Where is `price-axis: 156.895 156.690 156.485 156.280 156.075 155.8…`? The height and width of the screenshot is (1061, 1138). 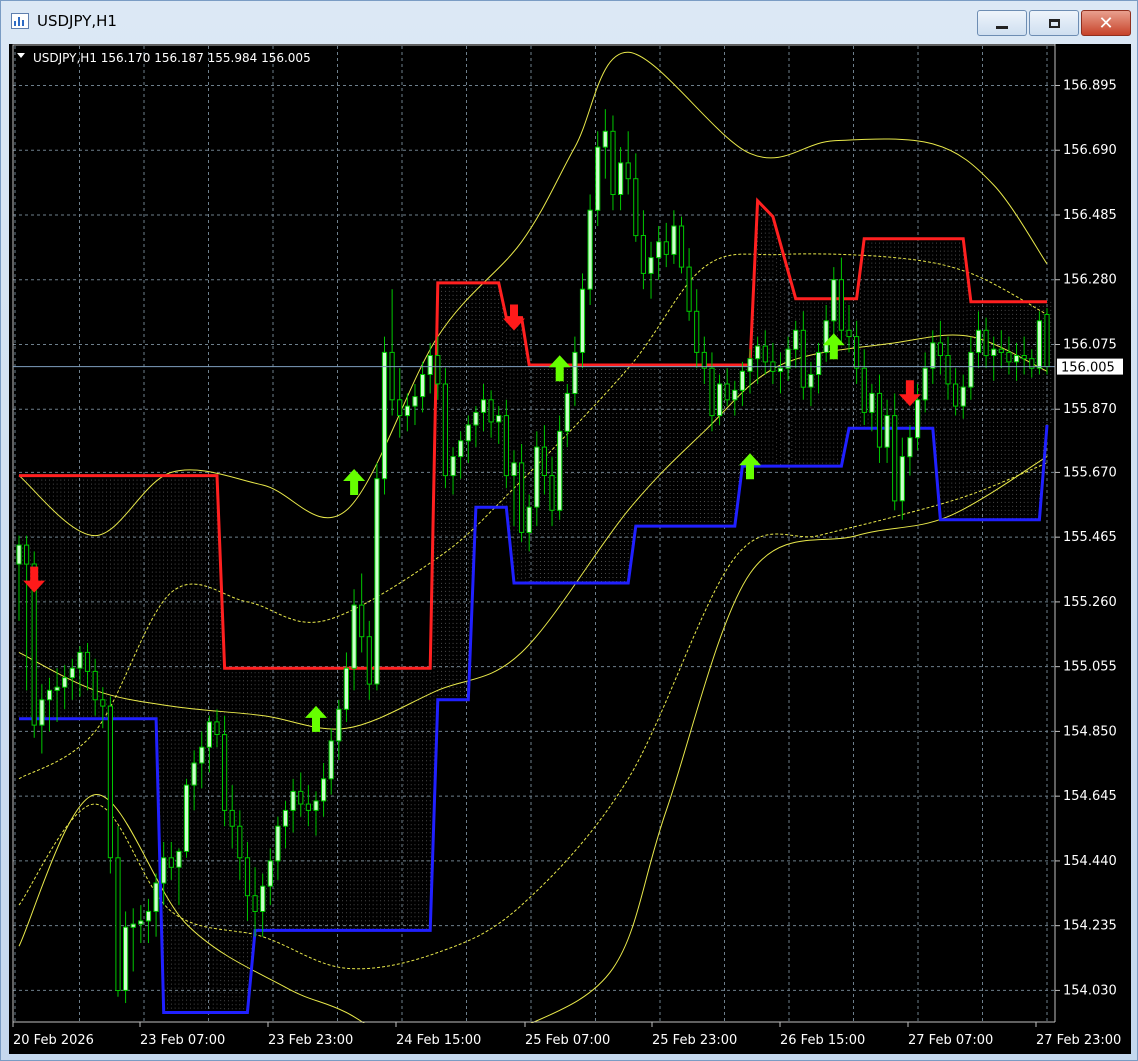 price-axis: 156.895 156.690 156.485 156.280 156.075 155.8… is located at coordinates (1092, 549).